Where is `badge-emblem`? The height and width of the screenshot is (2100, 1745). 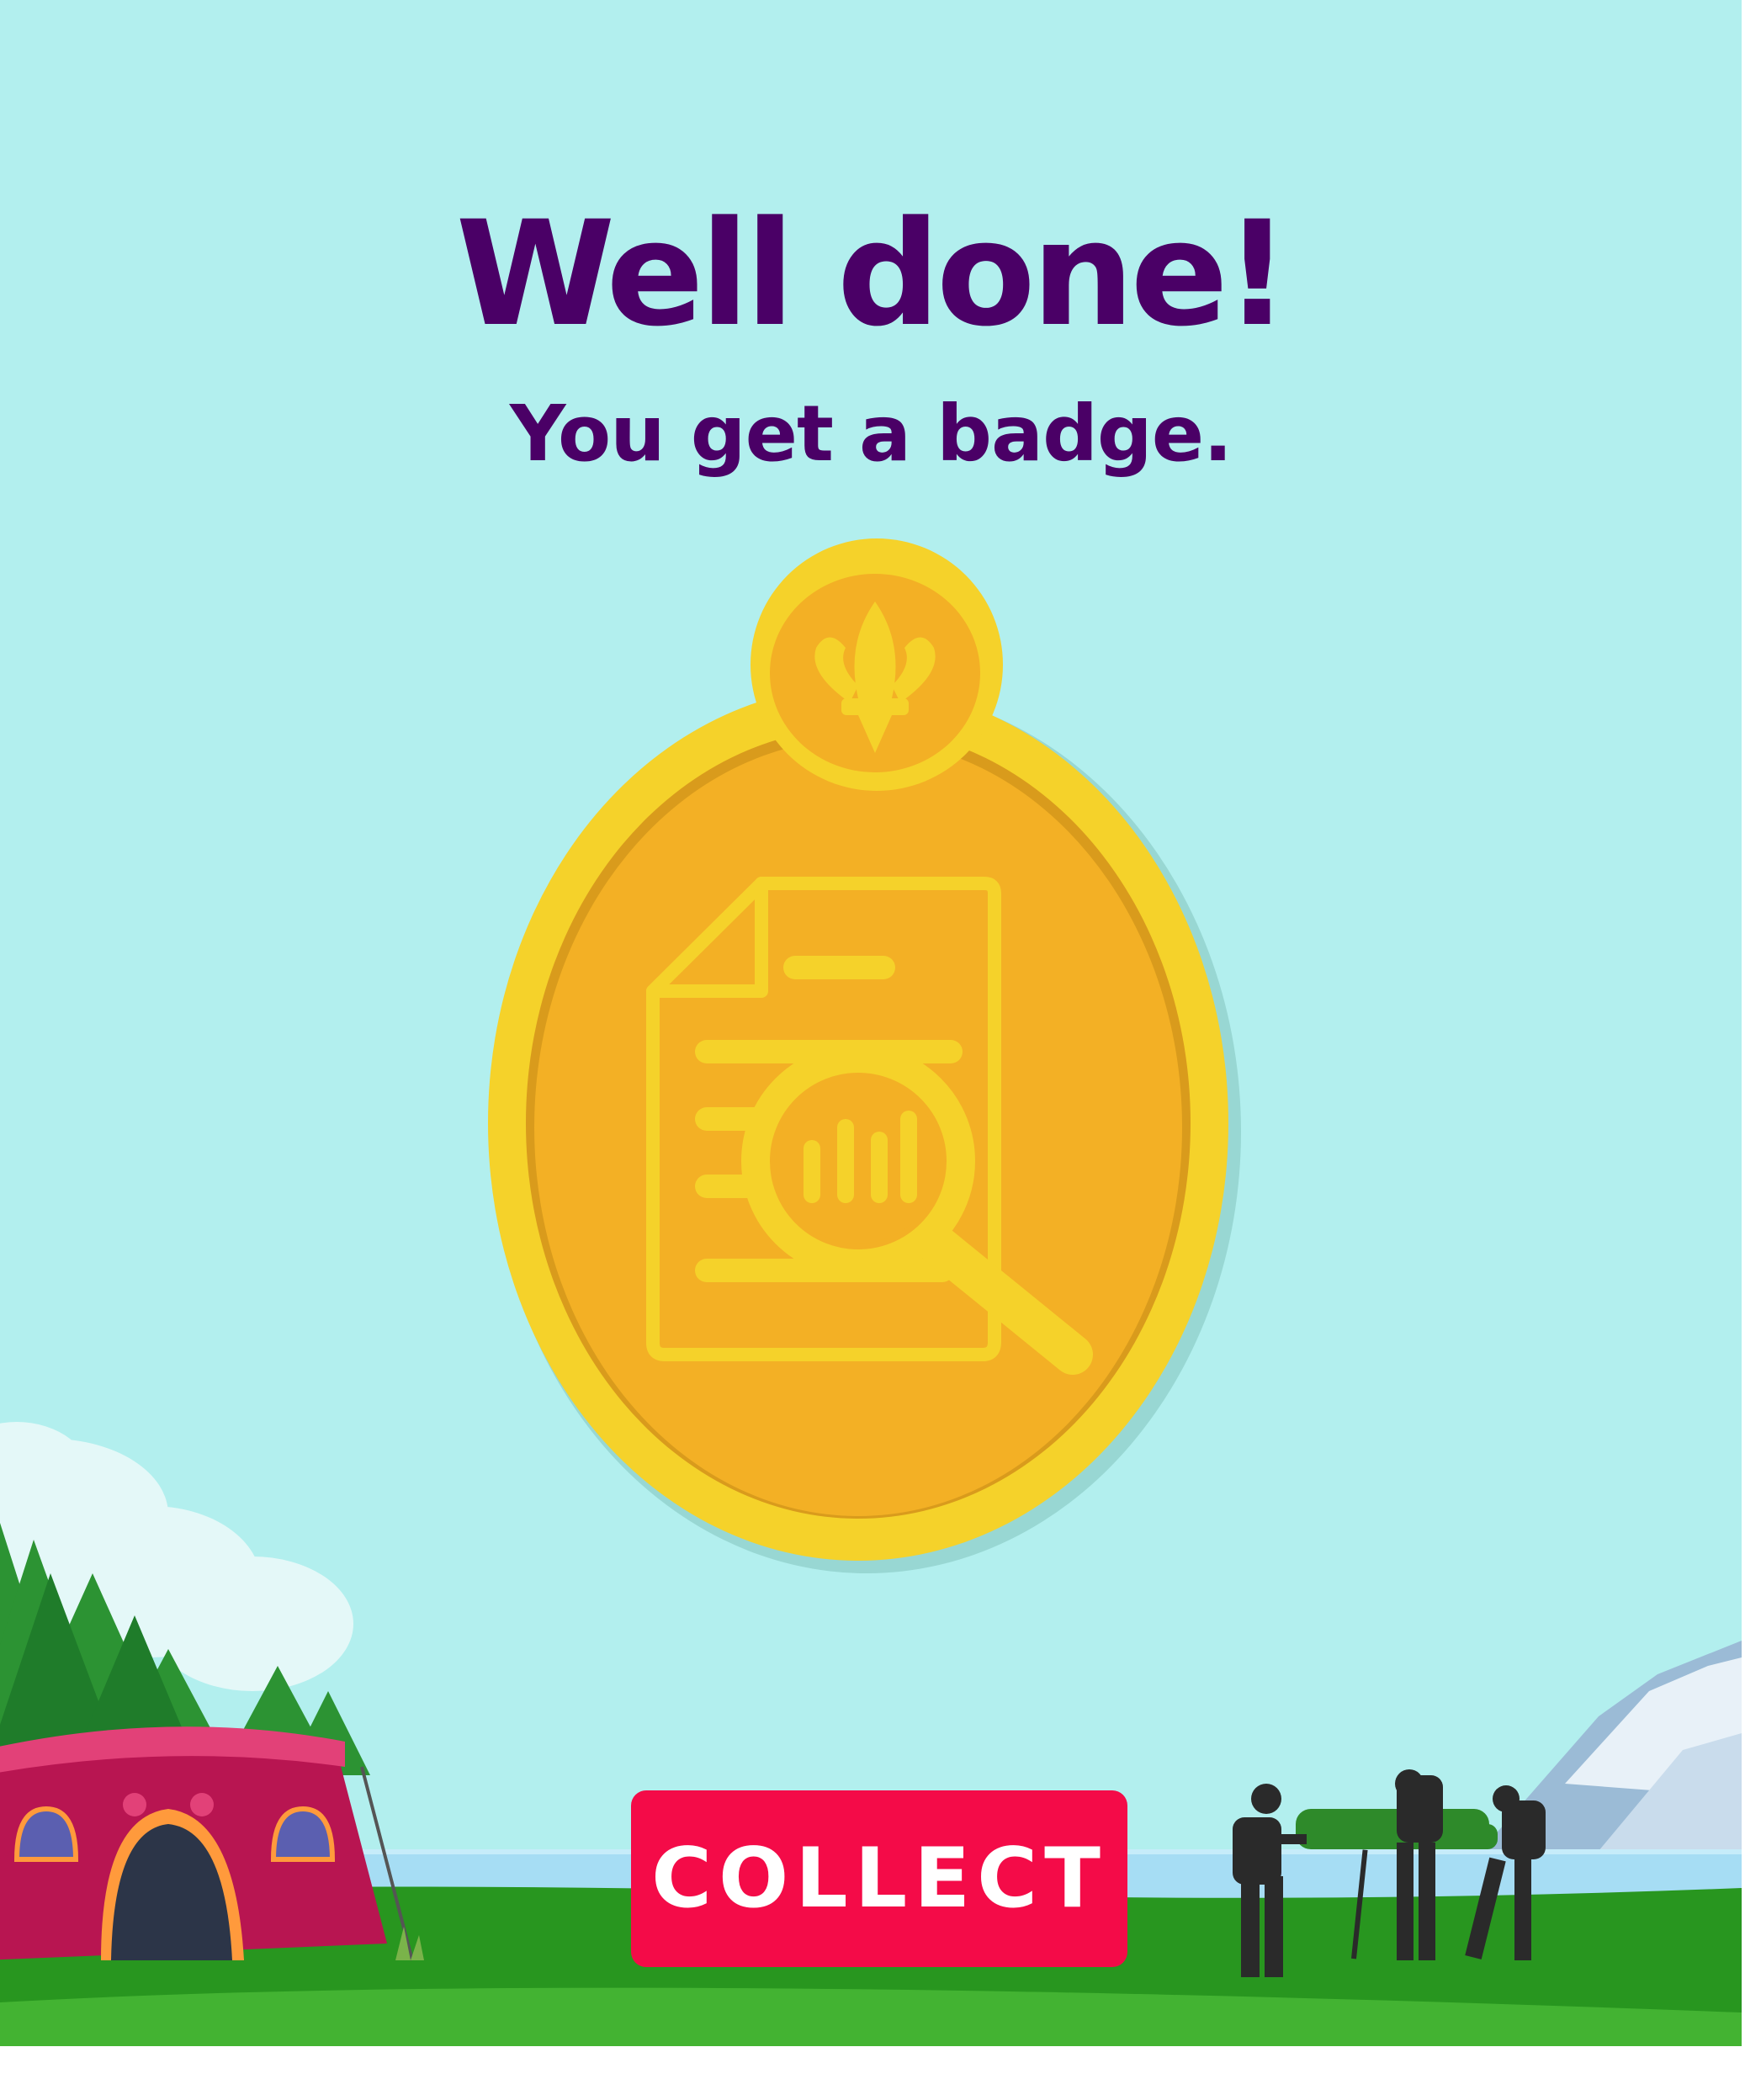
badge-emblem is located at coordinates (877, 664).